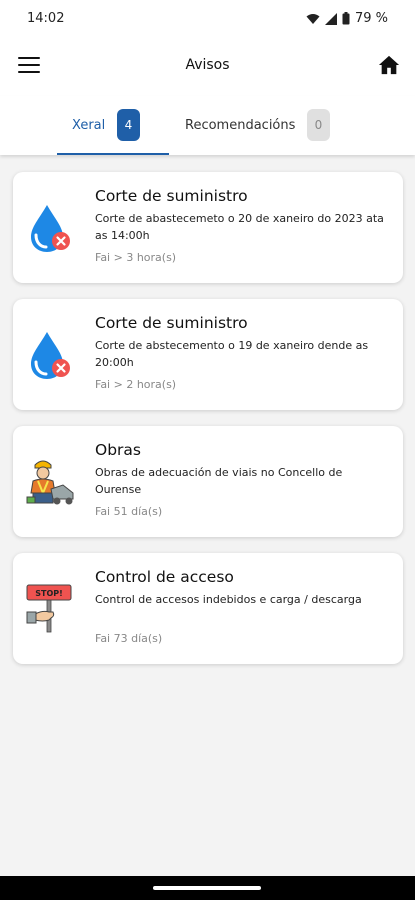 This screenshot has height=900, width=415. Describe the element at coordinates (330, 18) in the screenshot. I see `signal-icon` at that location.